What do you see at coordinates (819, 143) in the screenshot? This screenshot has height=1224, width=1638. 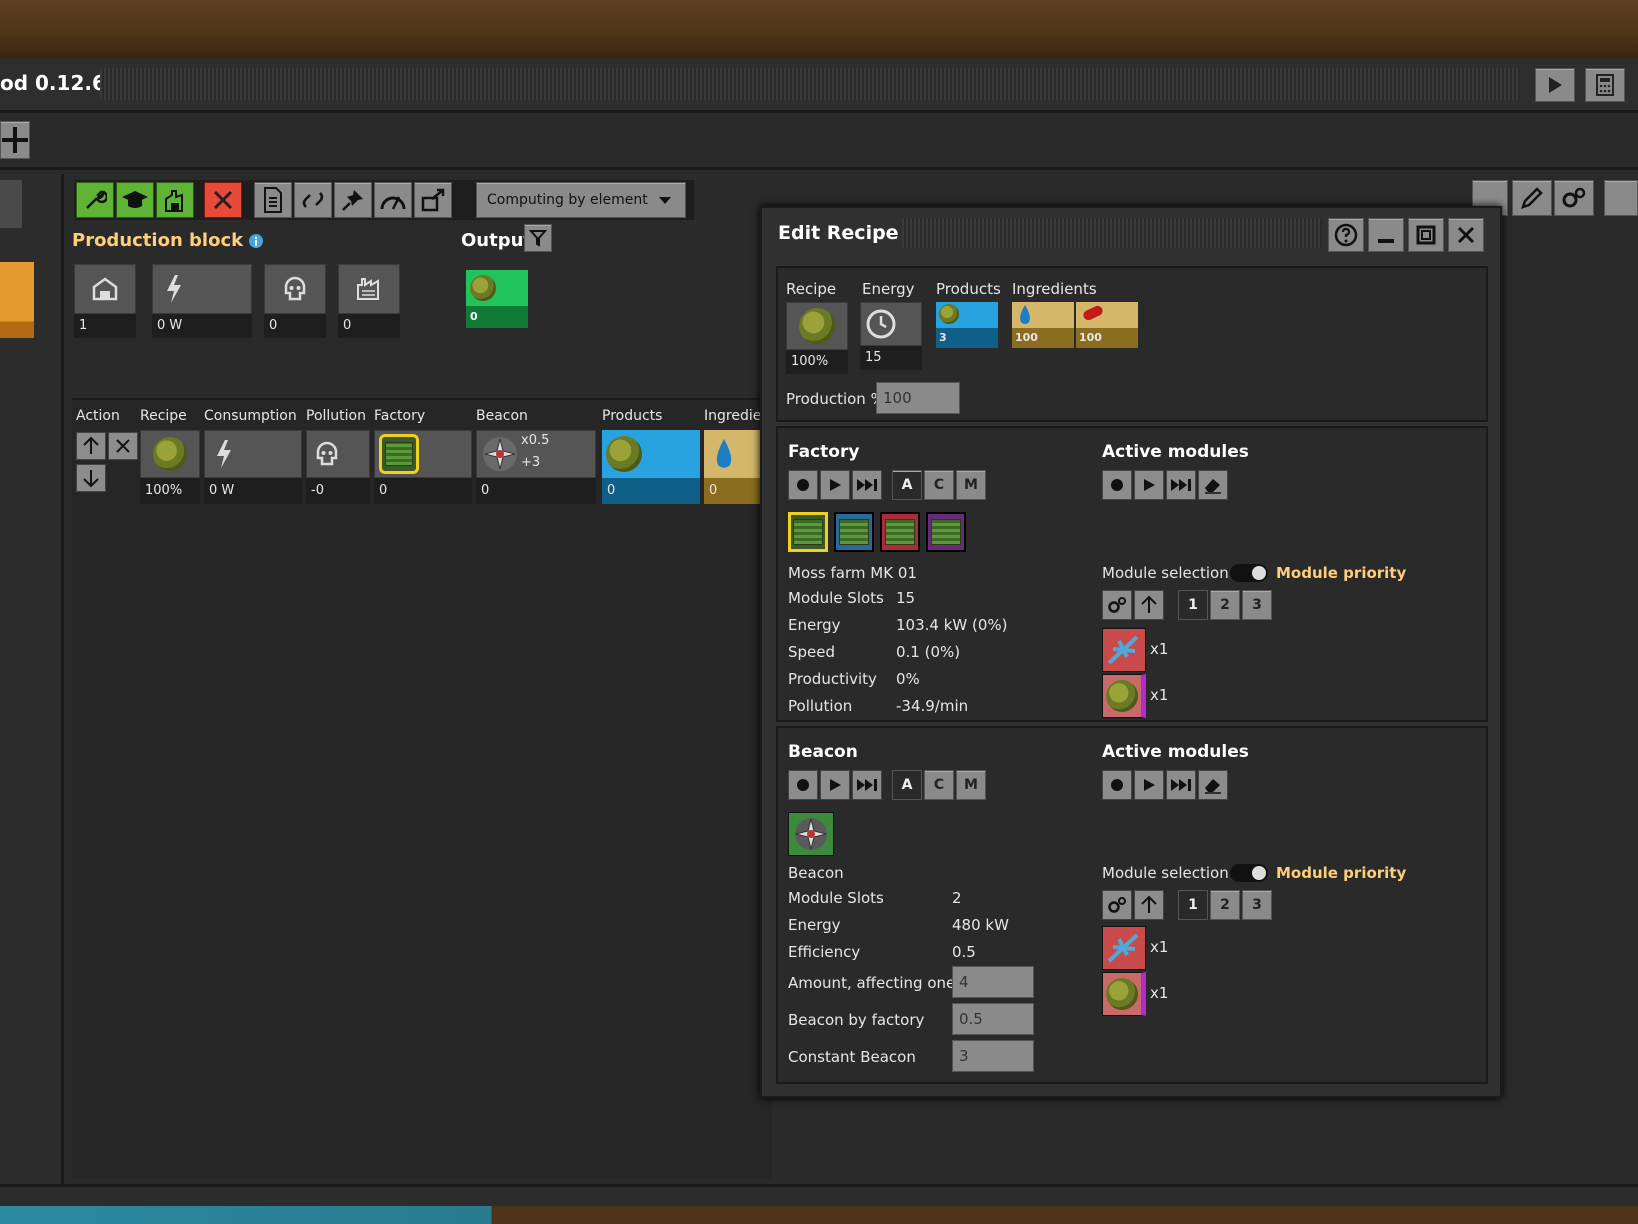 I see `block-tab-bar` at bounding box center [819, 143].